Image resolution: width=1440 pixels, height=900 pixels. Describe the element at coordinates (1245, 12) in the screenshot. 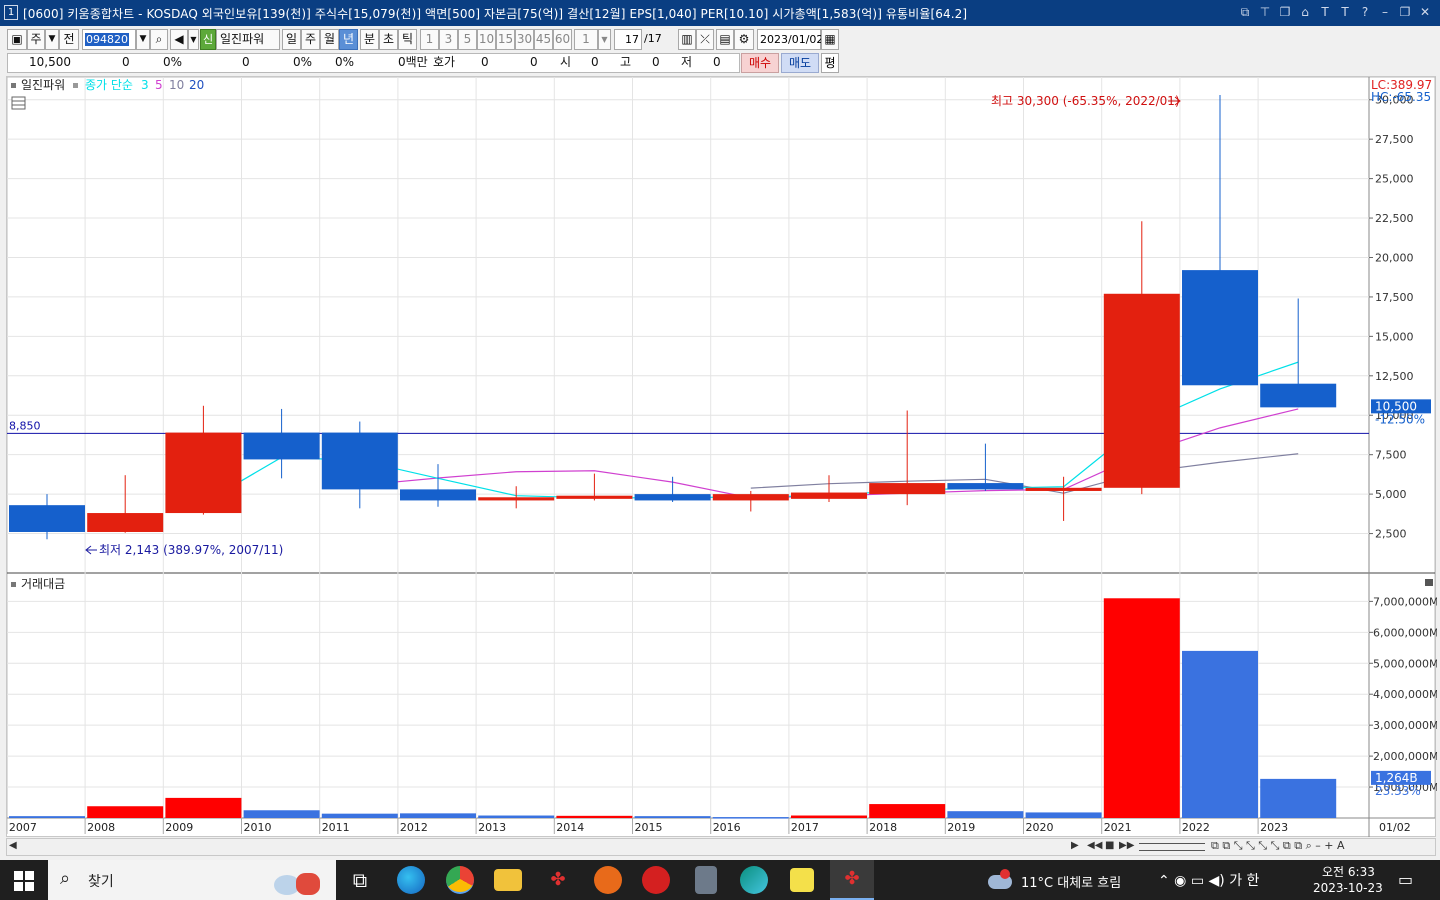

I see `link-icon: ⧉` at that location.